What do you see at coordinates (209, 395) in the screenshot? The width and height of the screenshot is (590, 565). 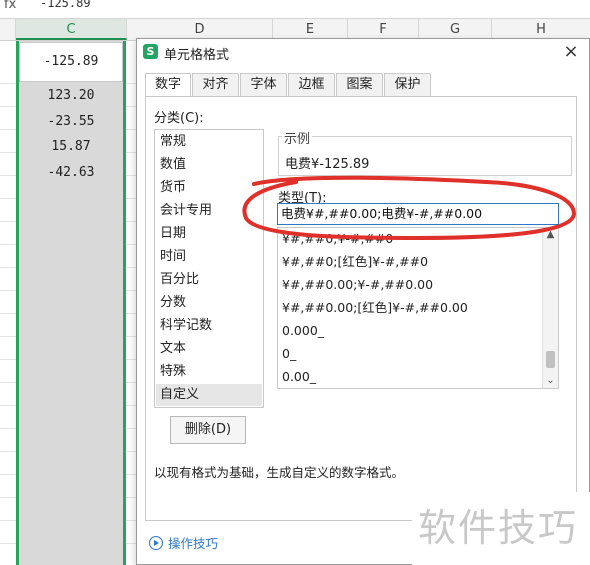 I see `category-custom: 自定义` at bounding box center [209, 395].